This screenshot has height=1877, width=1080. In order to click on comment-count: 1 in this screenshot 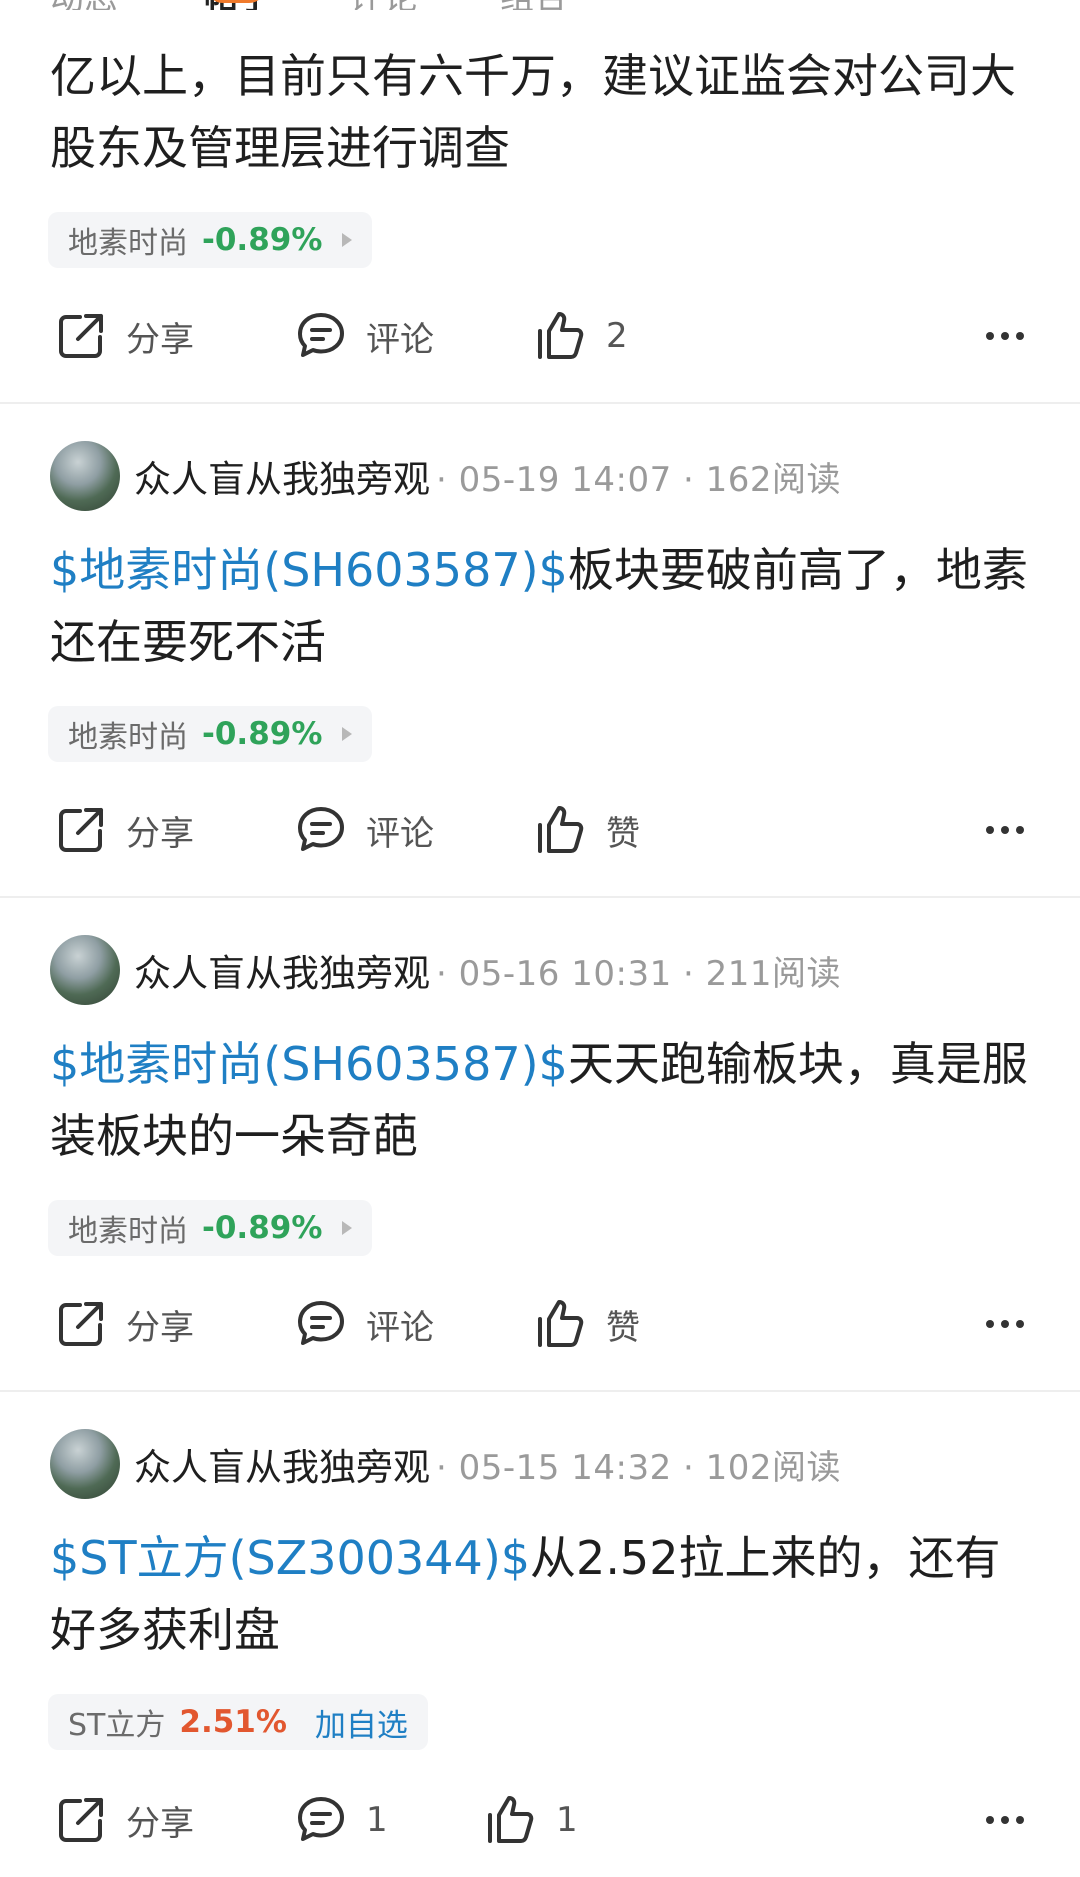, I will do `click(377, 1820)`.